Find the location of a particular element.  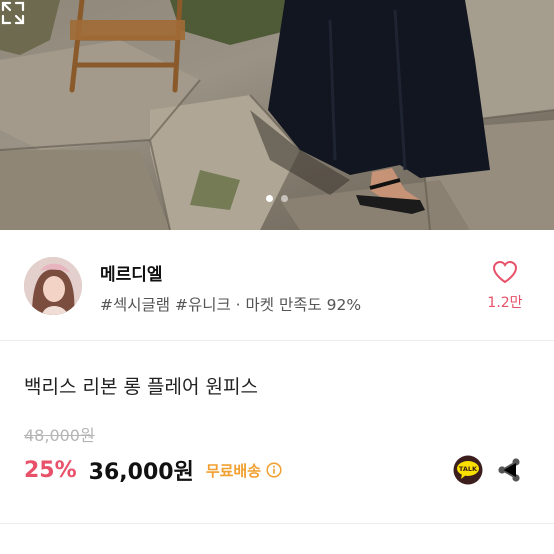

kakaotalk-share-button: TALK is located at coordinates (468, 470).